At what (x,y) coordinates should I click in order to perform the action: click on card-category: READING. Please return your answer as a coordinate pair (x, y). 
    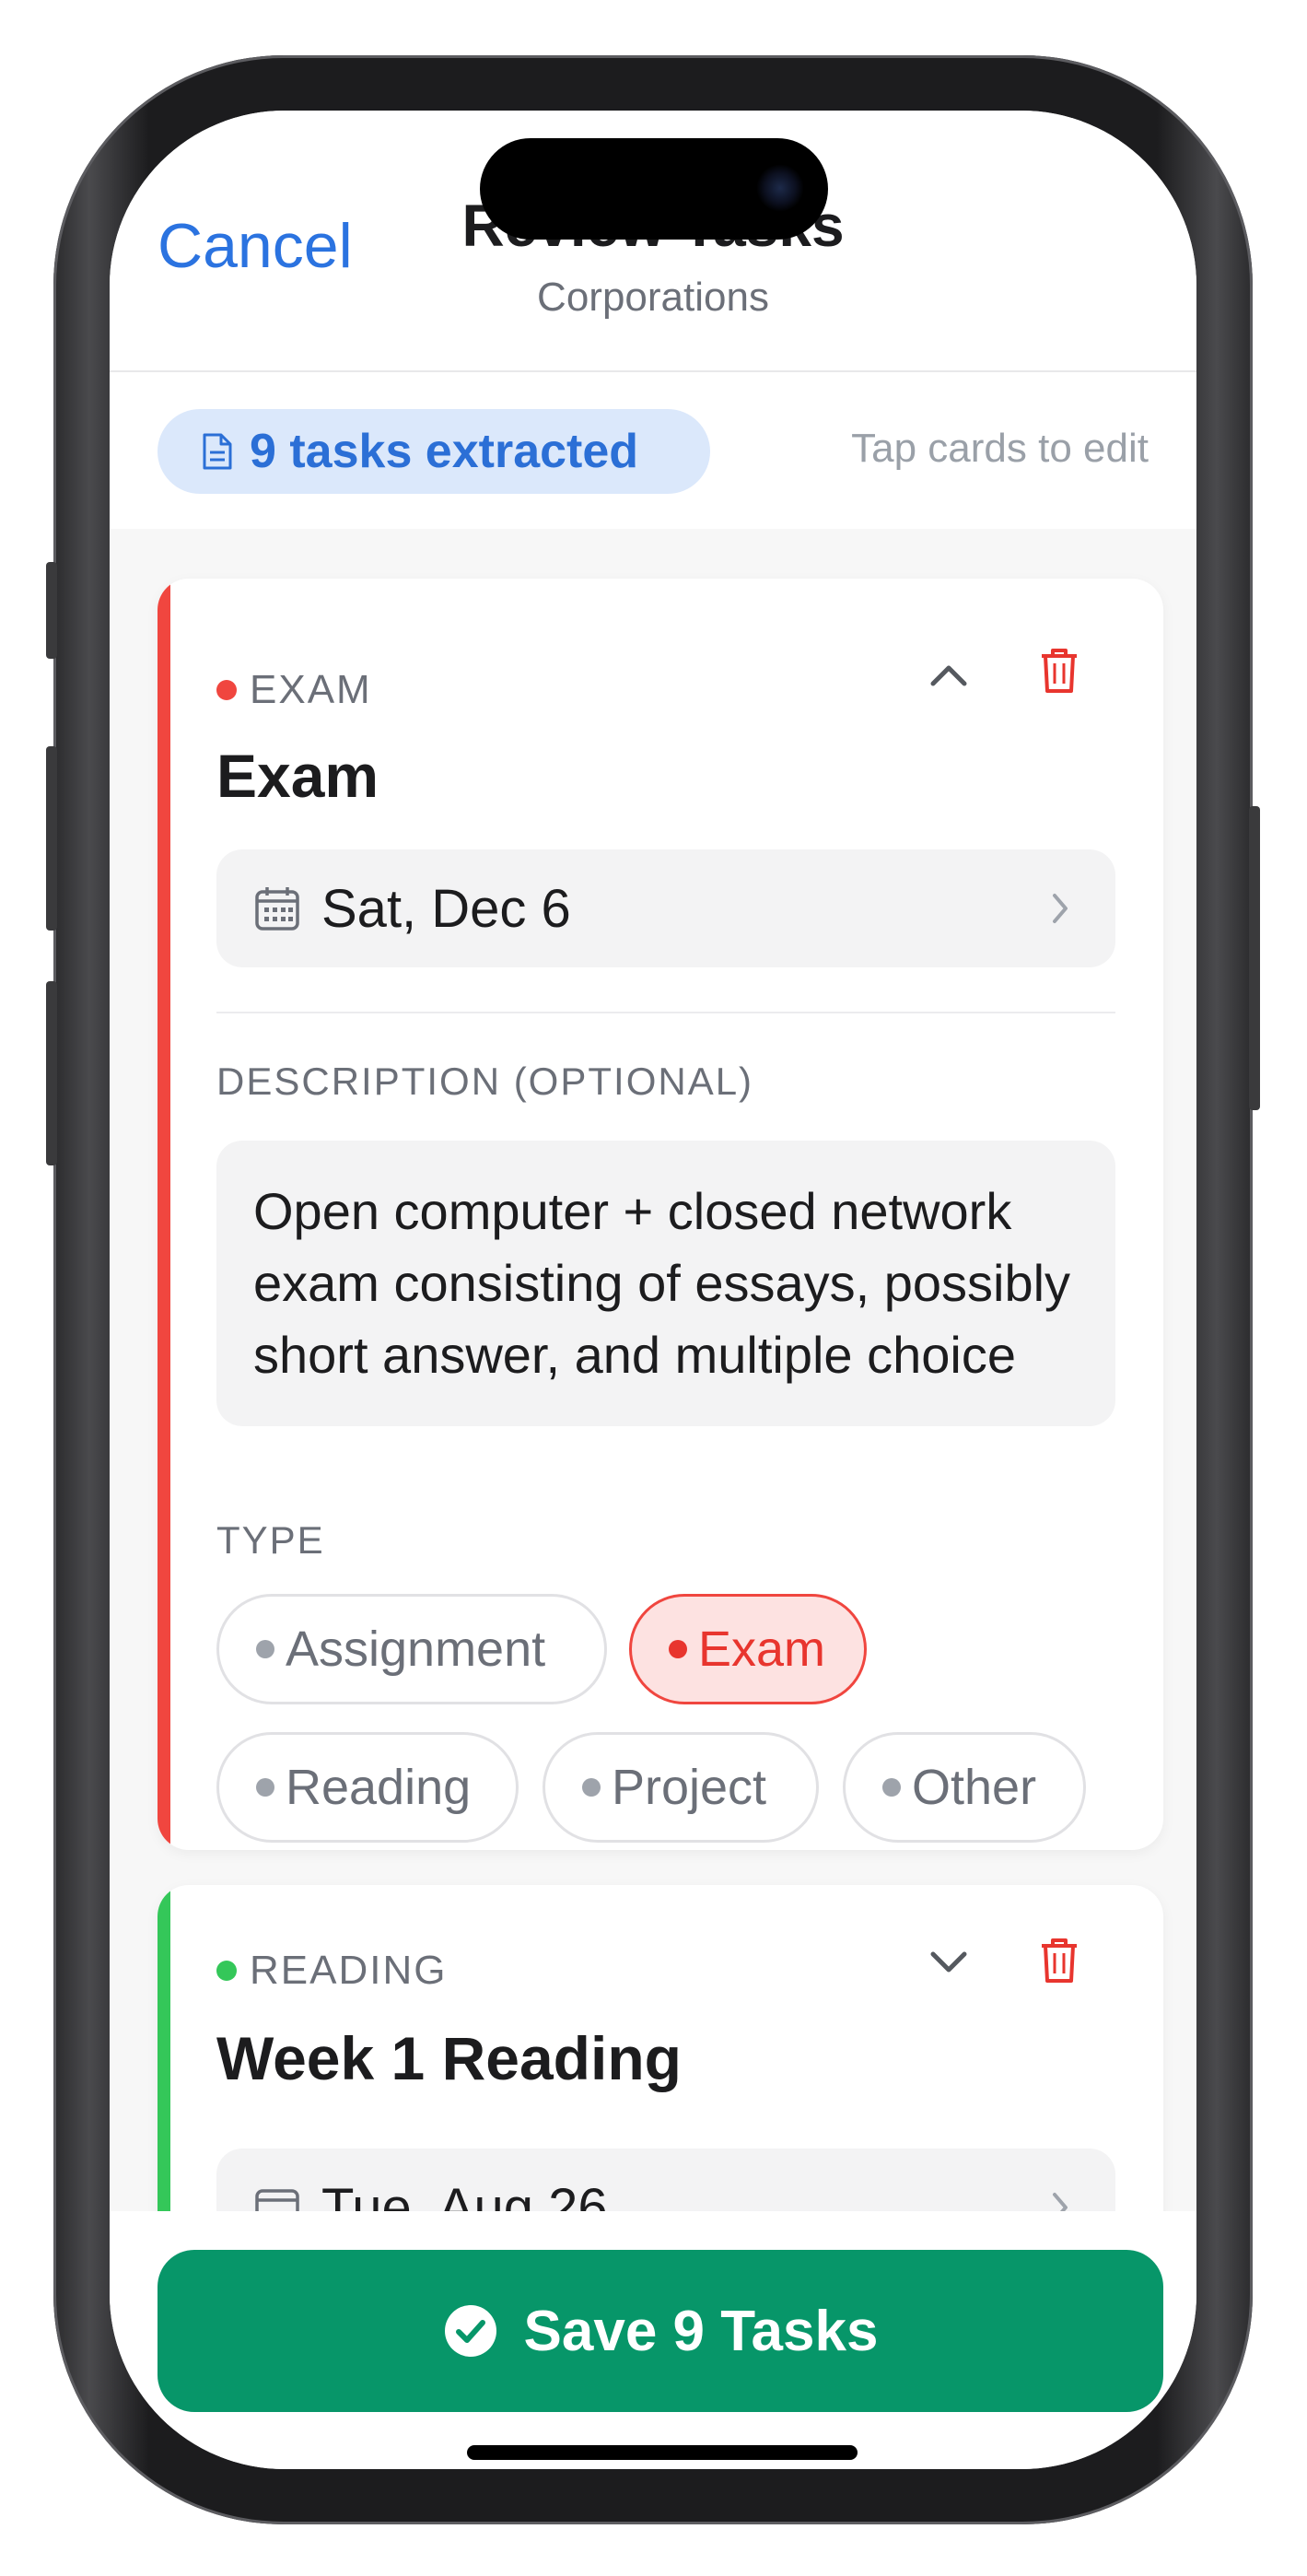
    Looking at the image, I should click on (332, 1971).